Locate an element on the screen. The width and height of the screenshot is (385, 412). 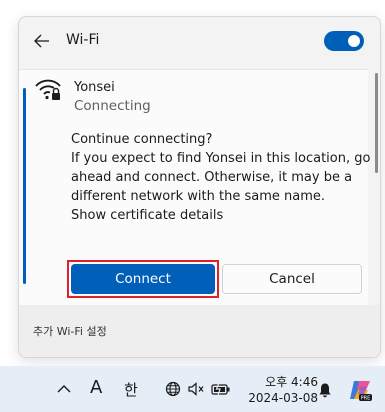
toggle-knob is located at coordinates (354, 41).